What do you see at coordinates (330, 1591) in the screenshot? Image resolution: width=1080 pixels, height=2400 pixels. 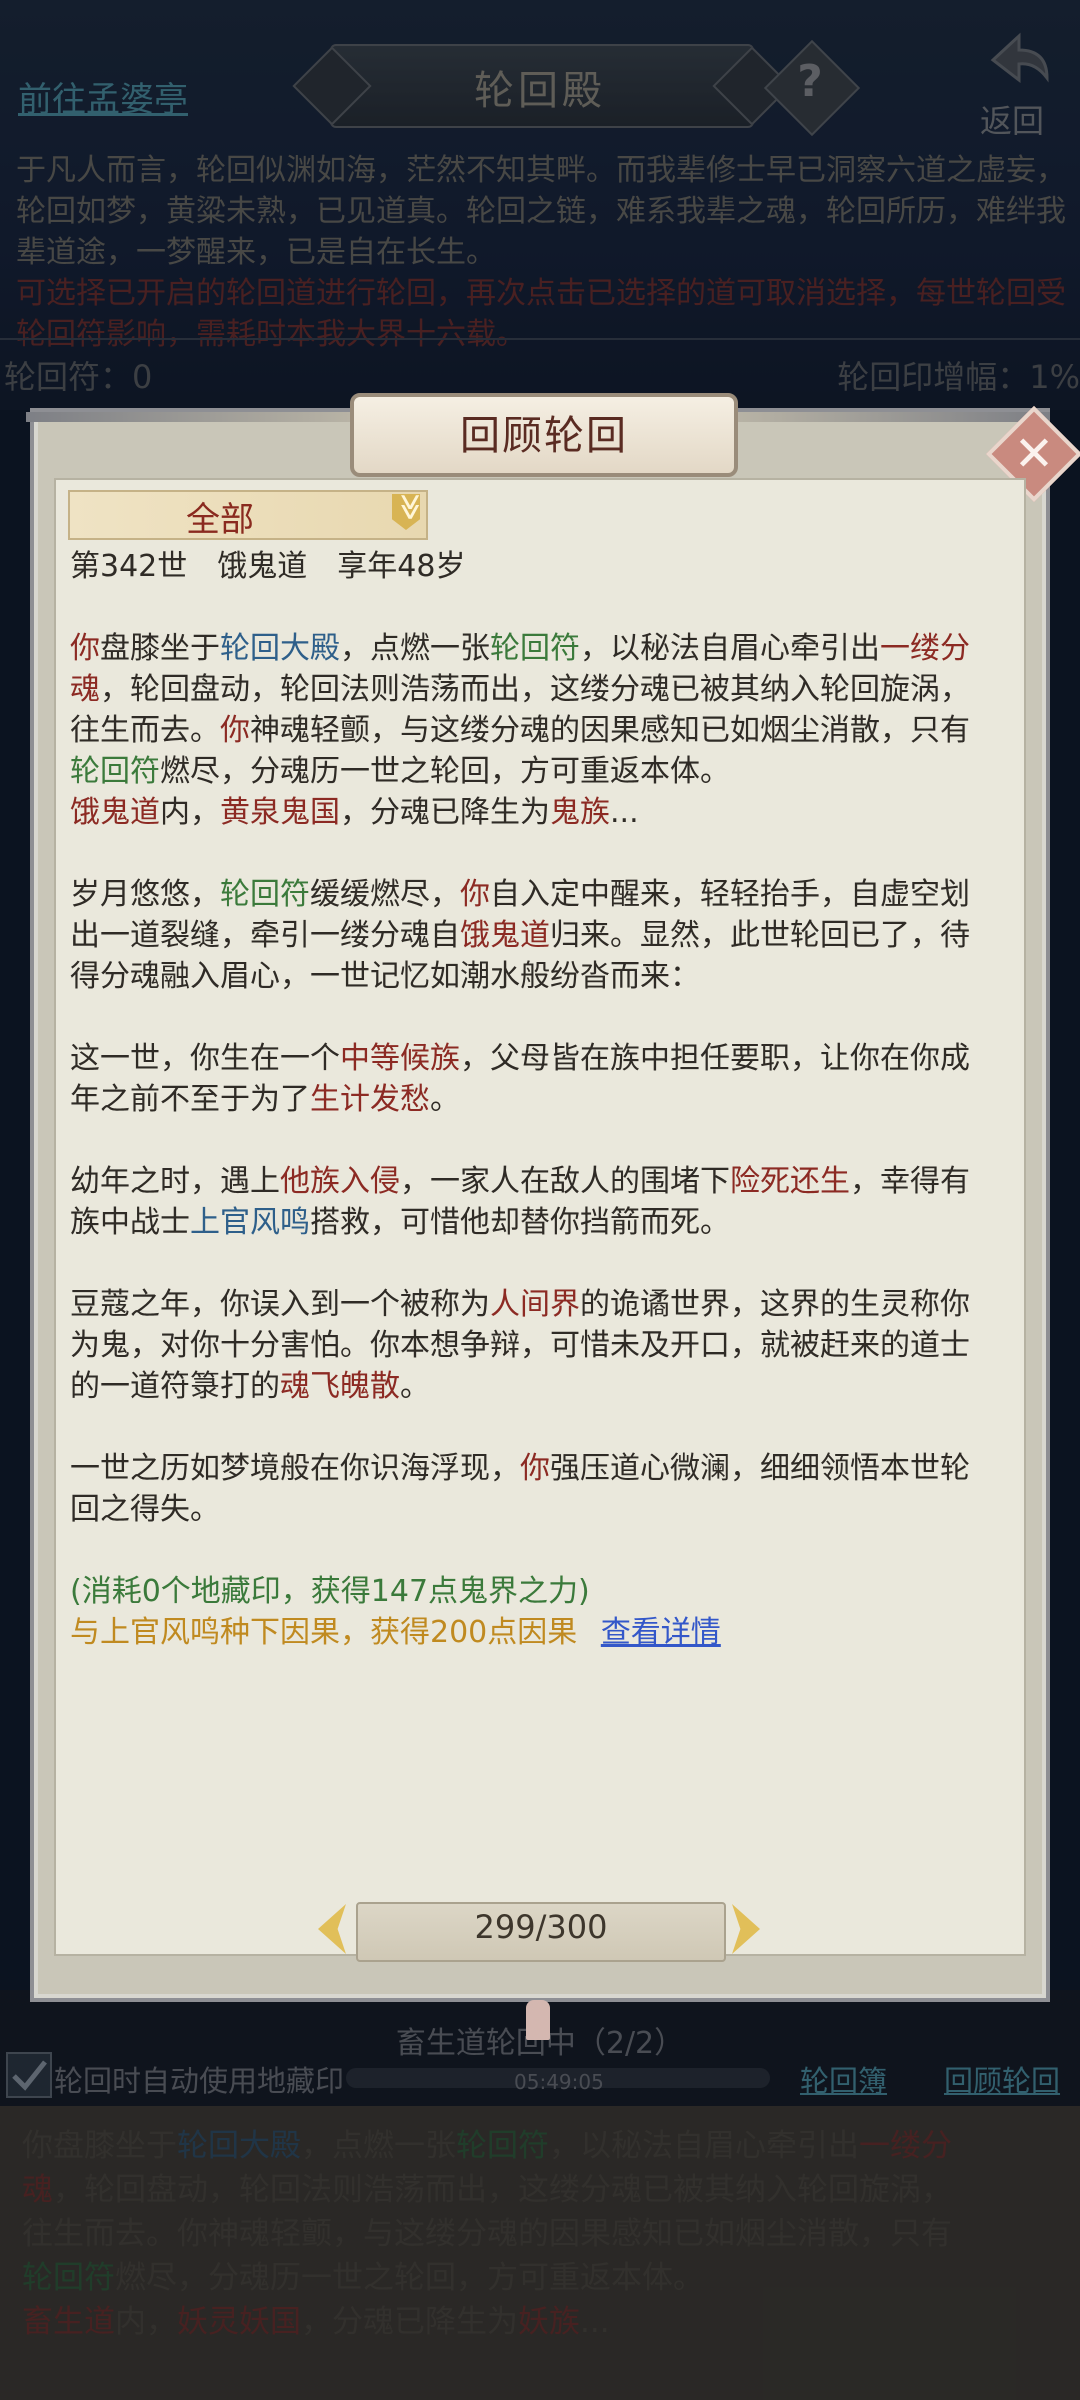 I see `cost-line: (消耗0个地藏印，获得147点鬼界之力)` at bounding box center [330, 1591].